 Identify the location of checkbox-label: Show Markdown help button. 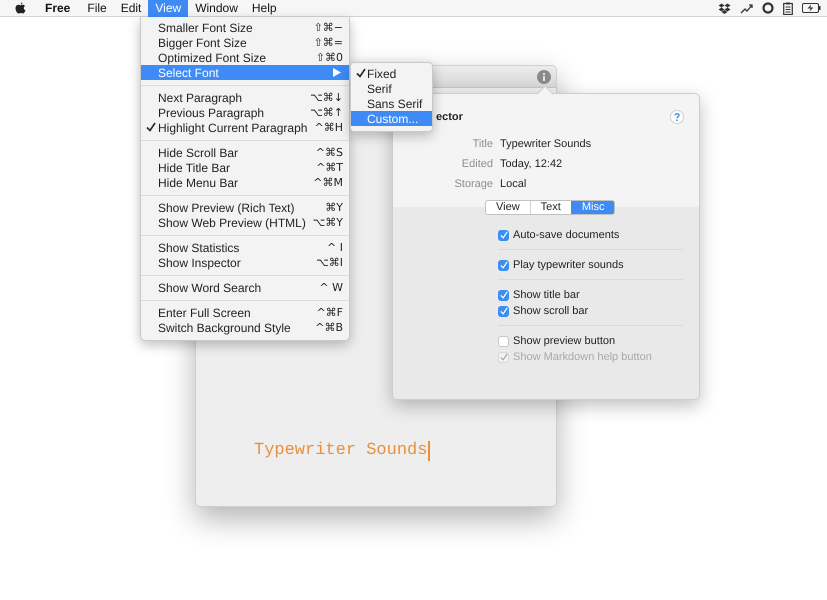
(582, 357).